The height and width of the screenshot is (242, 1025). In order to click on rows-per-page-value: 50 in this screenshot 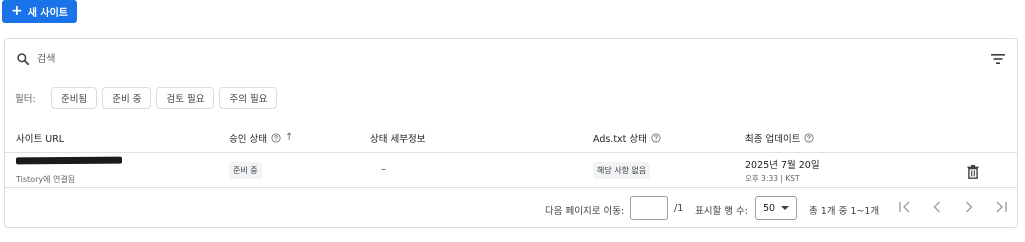, I will do `click(769, 208)`.